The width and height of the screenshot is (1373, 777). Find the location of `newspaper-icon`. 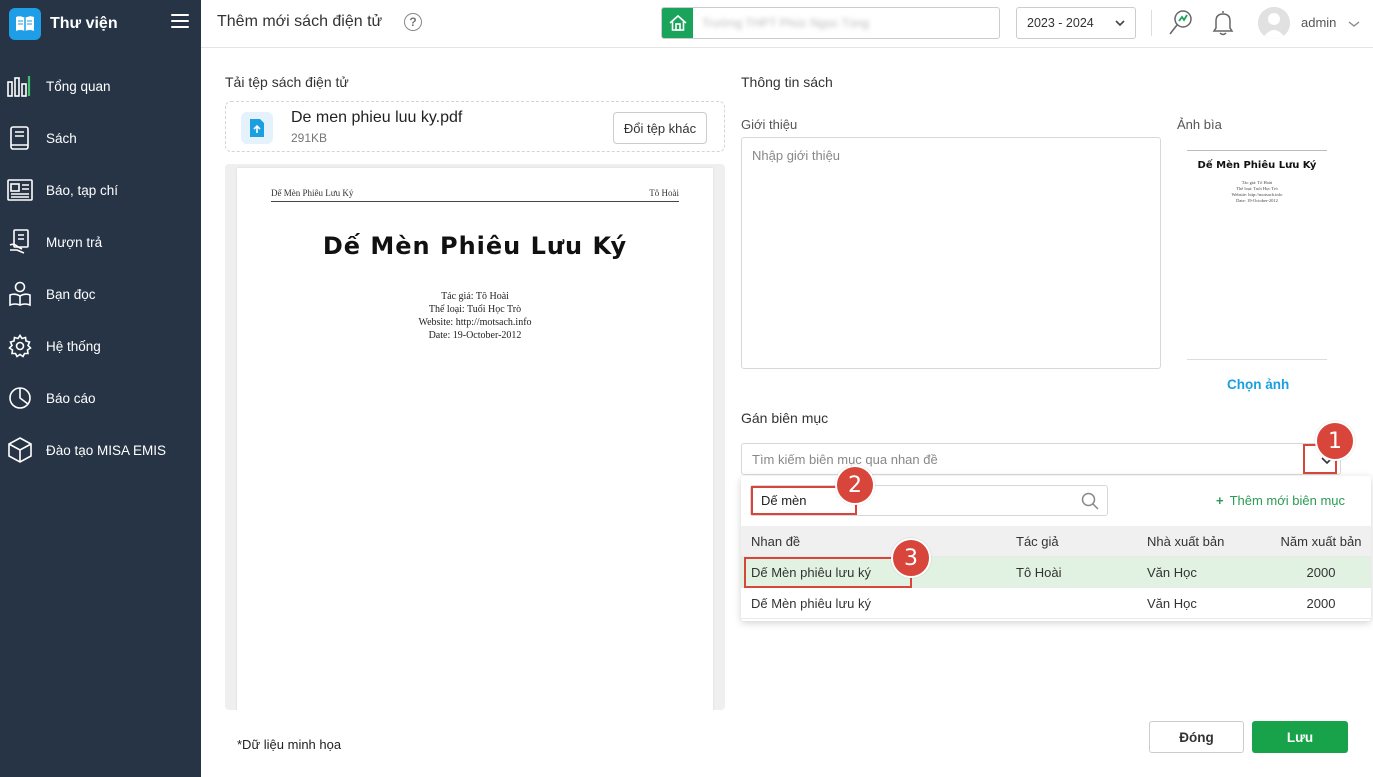

newspaper-icon is located at coordinates (20, 190).